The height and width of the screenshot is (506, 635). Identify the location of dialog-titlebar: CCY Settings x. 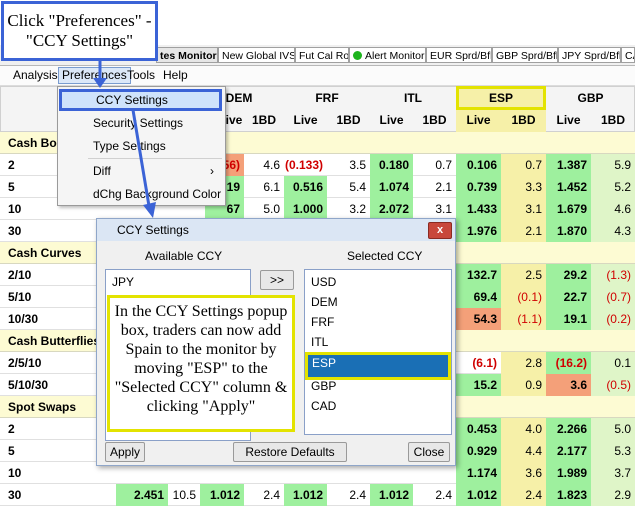
(276, 230).